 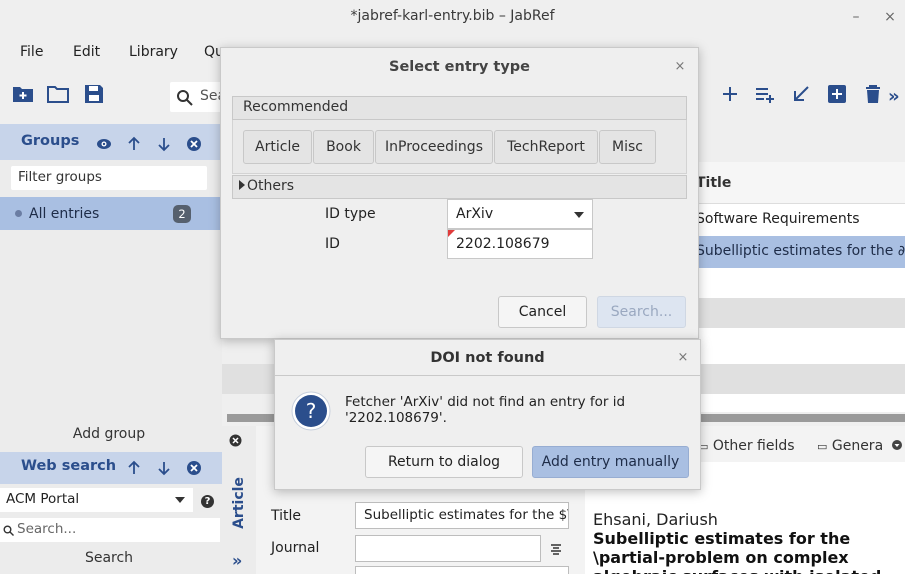 I want to click on caret-right-icon, so click(x=242, y=185).